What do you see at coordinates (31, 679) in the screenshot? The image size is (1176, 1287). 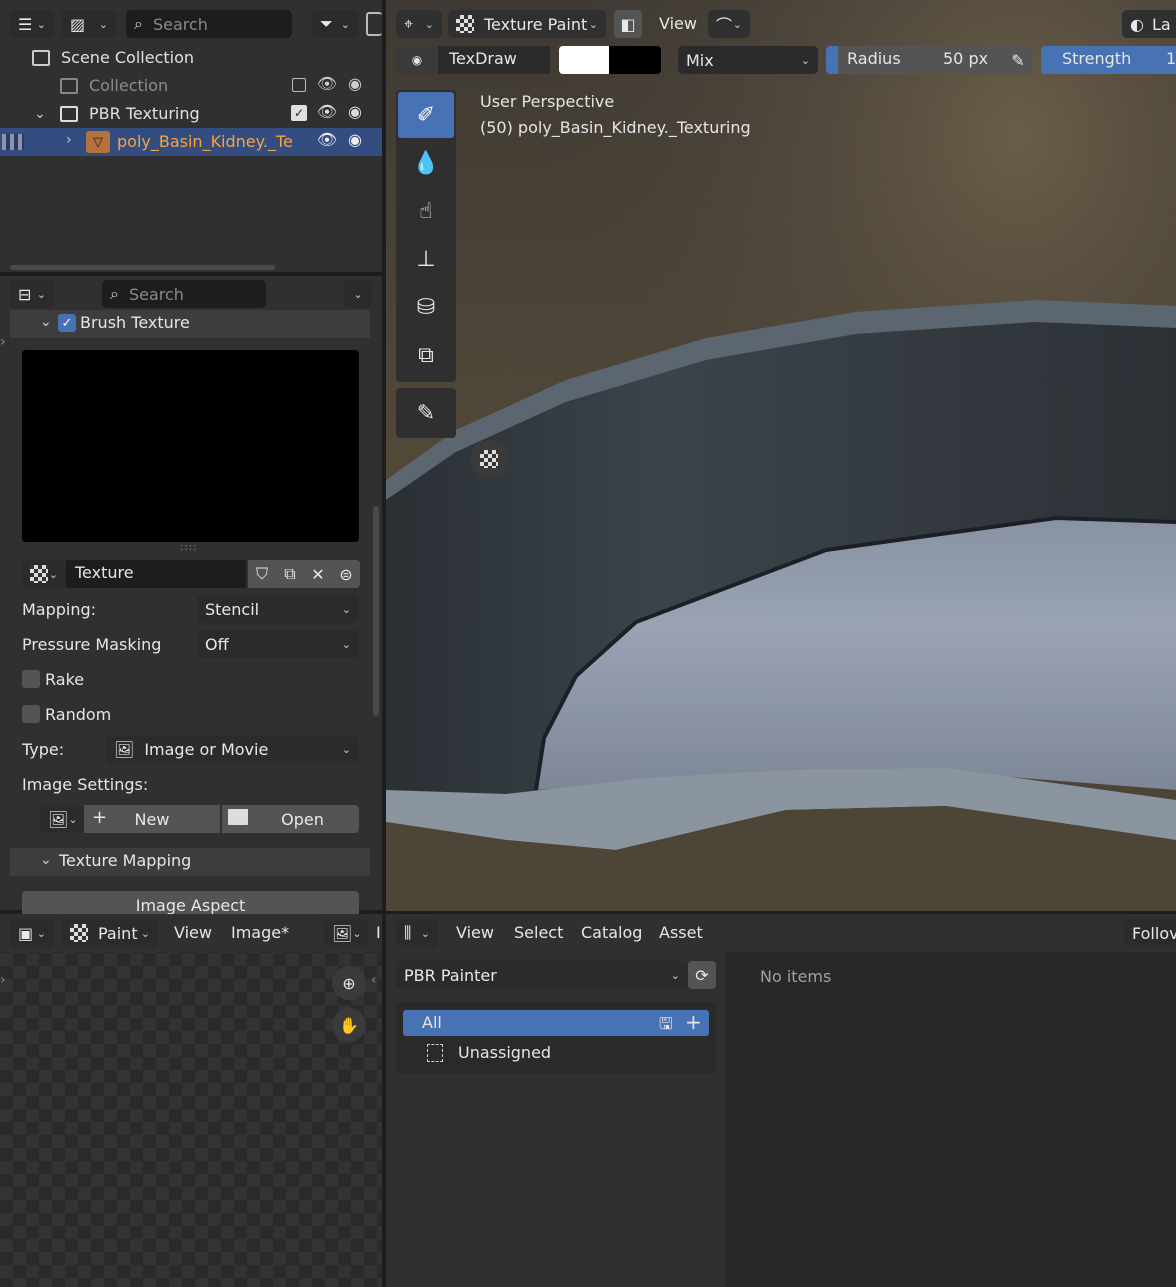 I see `rake-checkbox` at bounding box center [31, 679].